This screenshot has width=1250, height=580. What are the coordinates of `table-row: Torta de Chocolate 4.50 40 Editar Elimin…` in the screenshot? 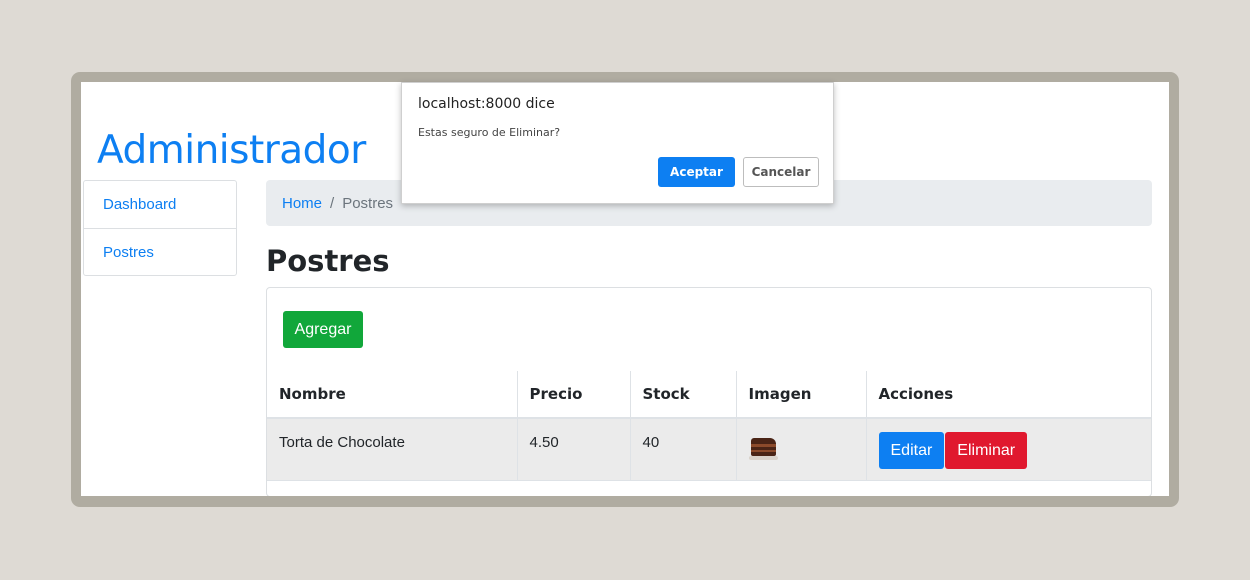 It's located at (709, 449).